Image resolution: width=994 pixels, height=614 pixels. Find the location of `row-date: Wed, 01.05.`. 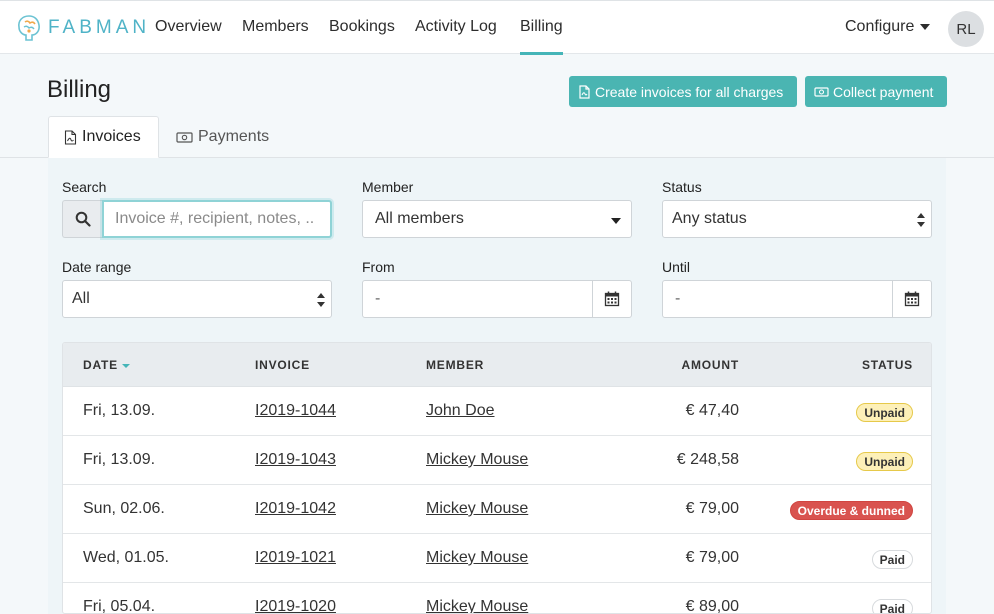

row-date: Wed, 01.05. is located at coordinates (126, 557).